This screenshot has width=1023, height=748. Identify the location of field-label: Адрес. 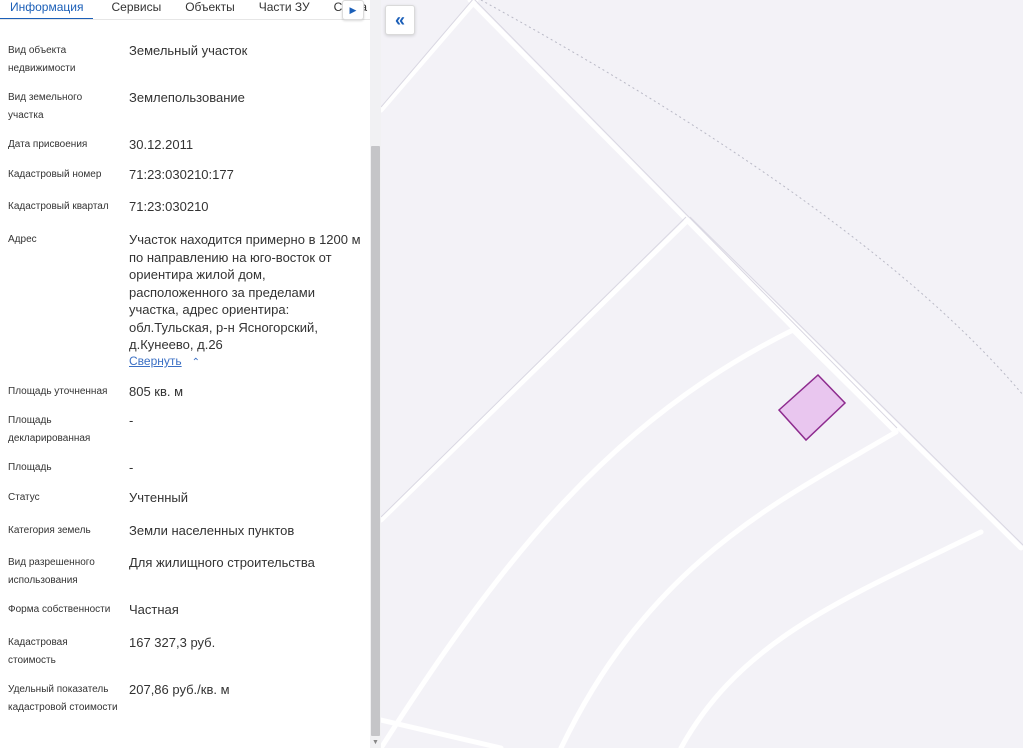
(22, 239).